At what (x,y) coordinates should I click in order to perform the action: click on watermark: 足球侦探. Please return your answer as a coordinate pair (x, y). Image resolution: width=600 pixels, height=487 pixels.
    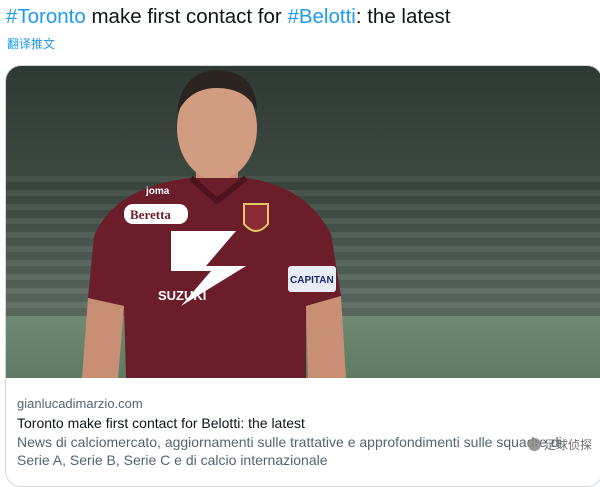
    Looking at the image, I should click on (560, 444).